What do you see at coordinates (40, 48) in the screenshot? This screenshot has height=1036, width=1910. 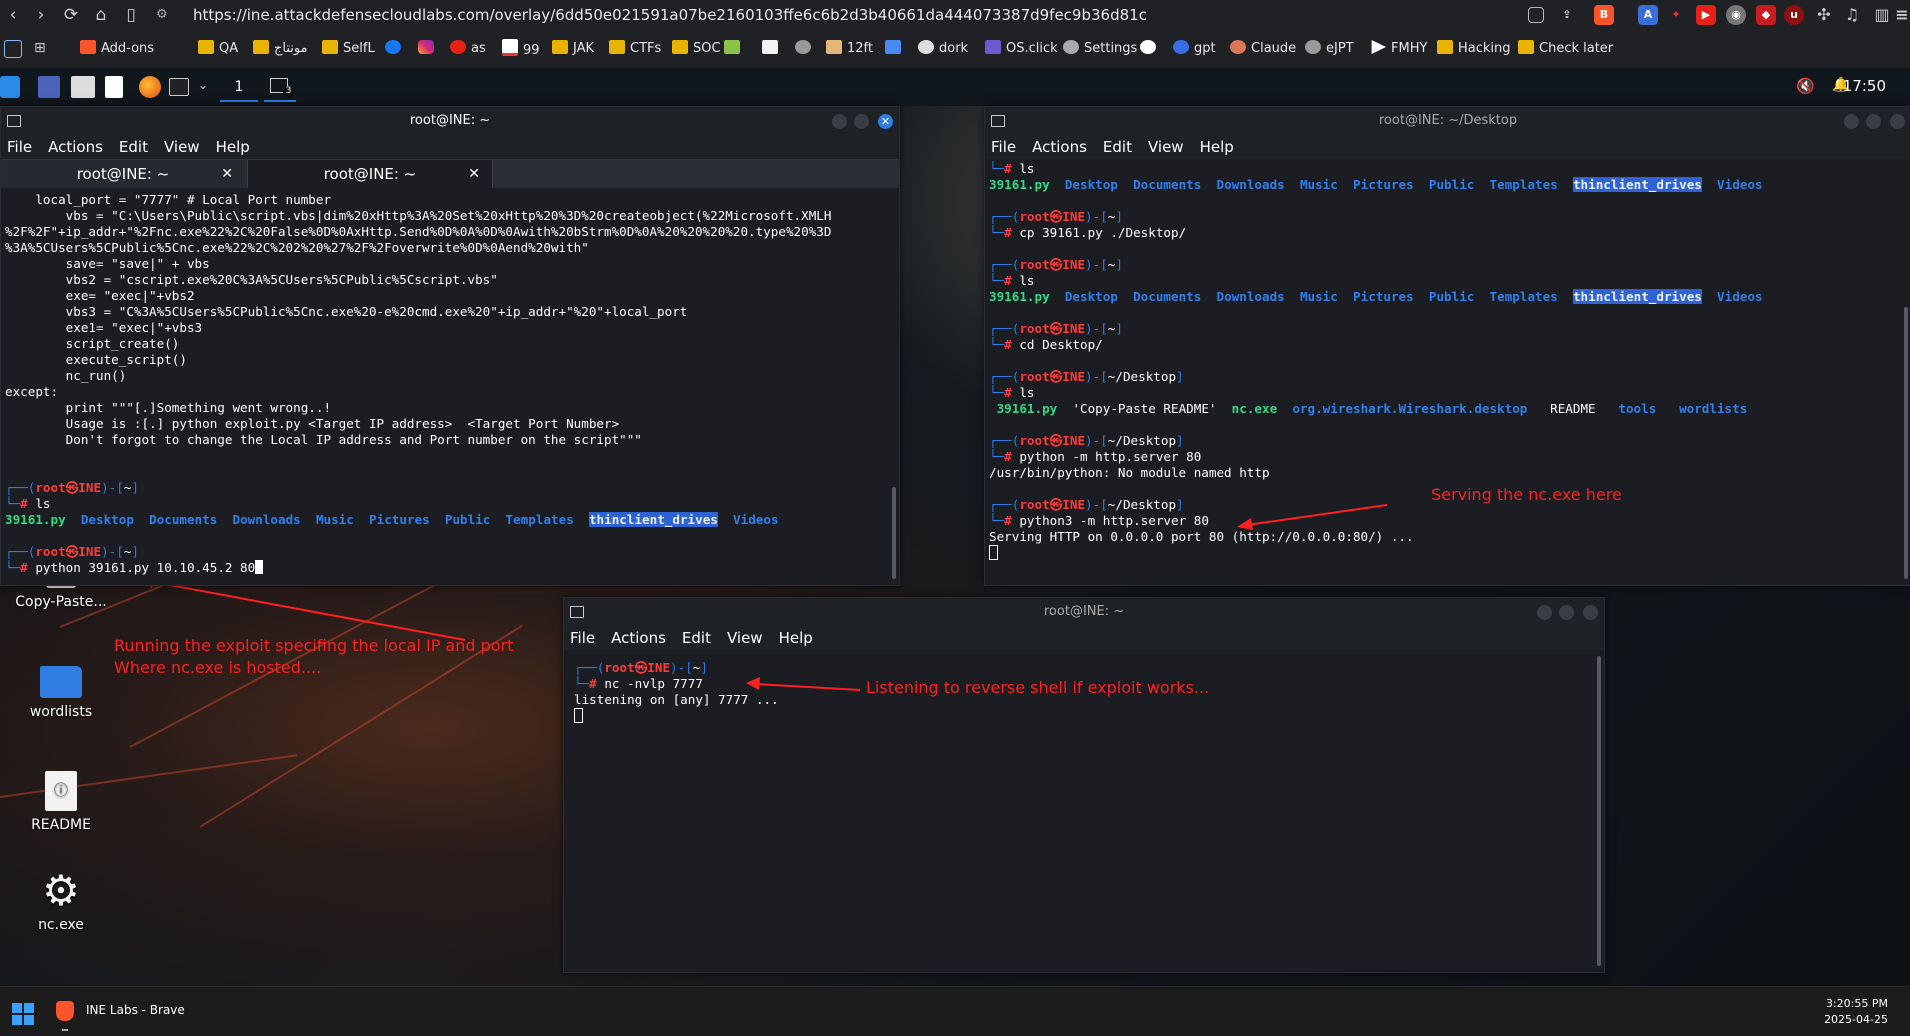 I see `apps-grid-icon: ⊞` at bounding box center [40, 48].